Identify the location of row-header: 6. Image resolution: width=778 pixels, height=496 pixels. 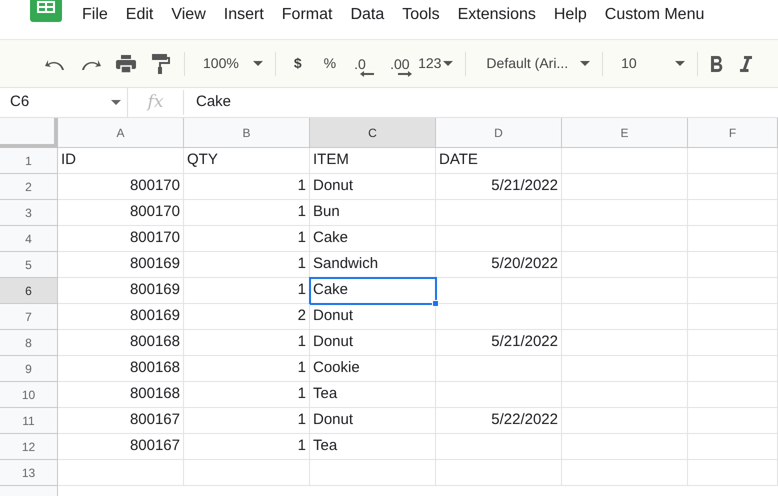
(29, 291).